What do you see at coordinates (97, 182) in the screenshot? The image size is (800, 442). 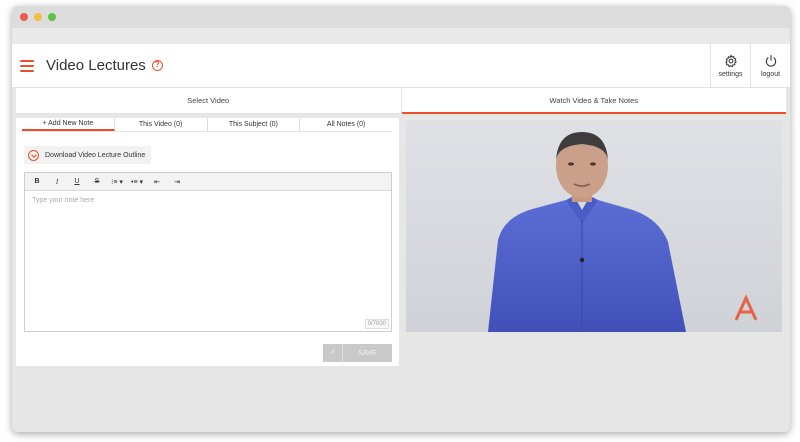 I see `strikethrough-button: S` at bounding box center [97, 182].